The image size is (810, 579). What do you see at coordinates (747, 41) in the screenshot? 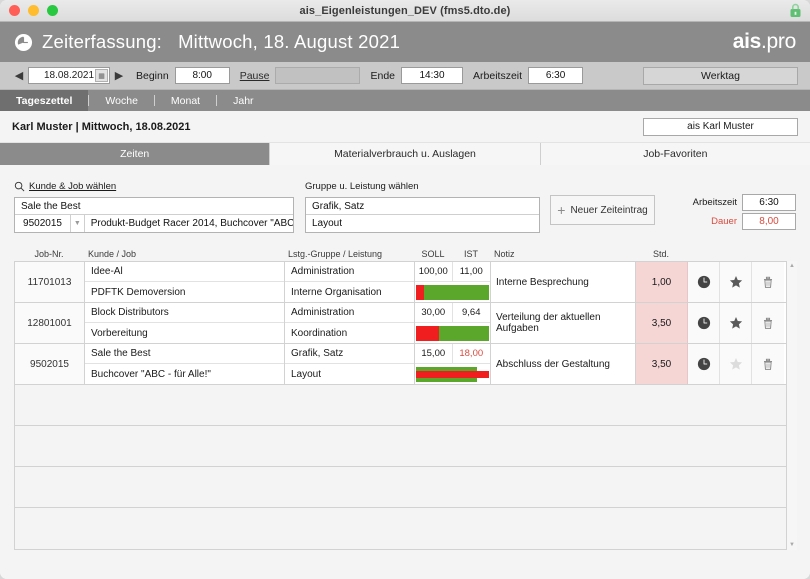
I see `brand-logo-bold: ais` at bounding box center [747, 41].